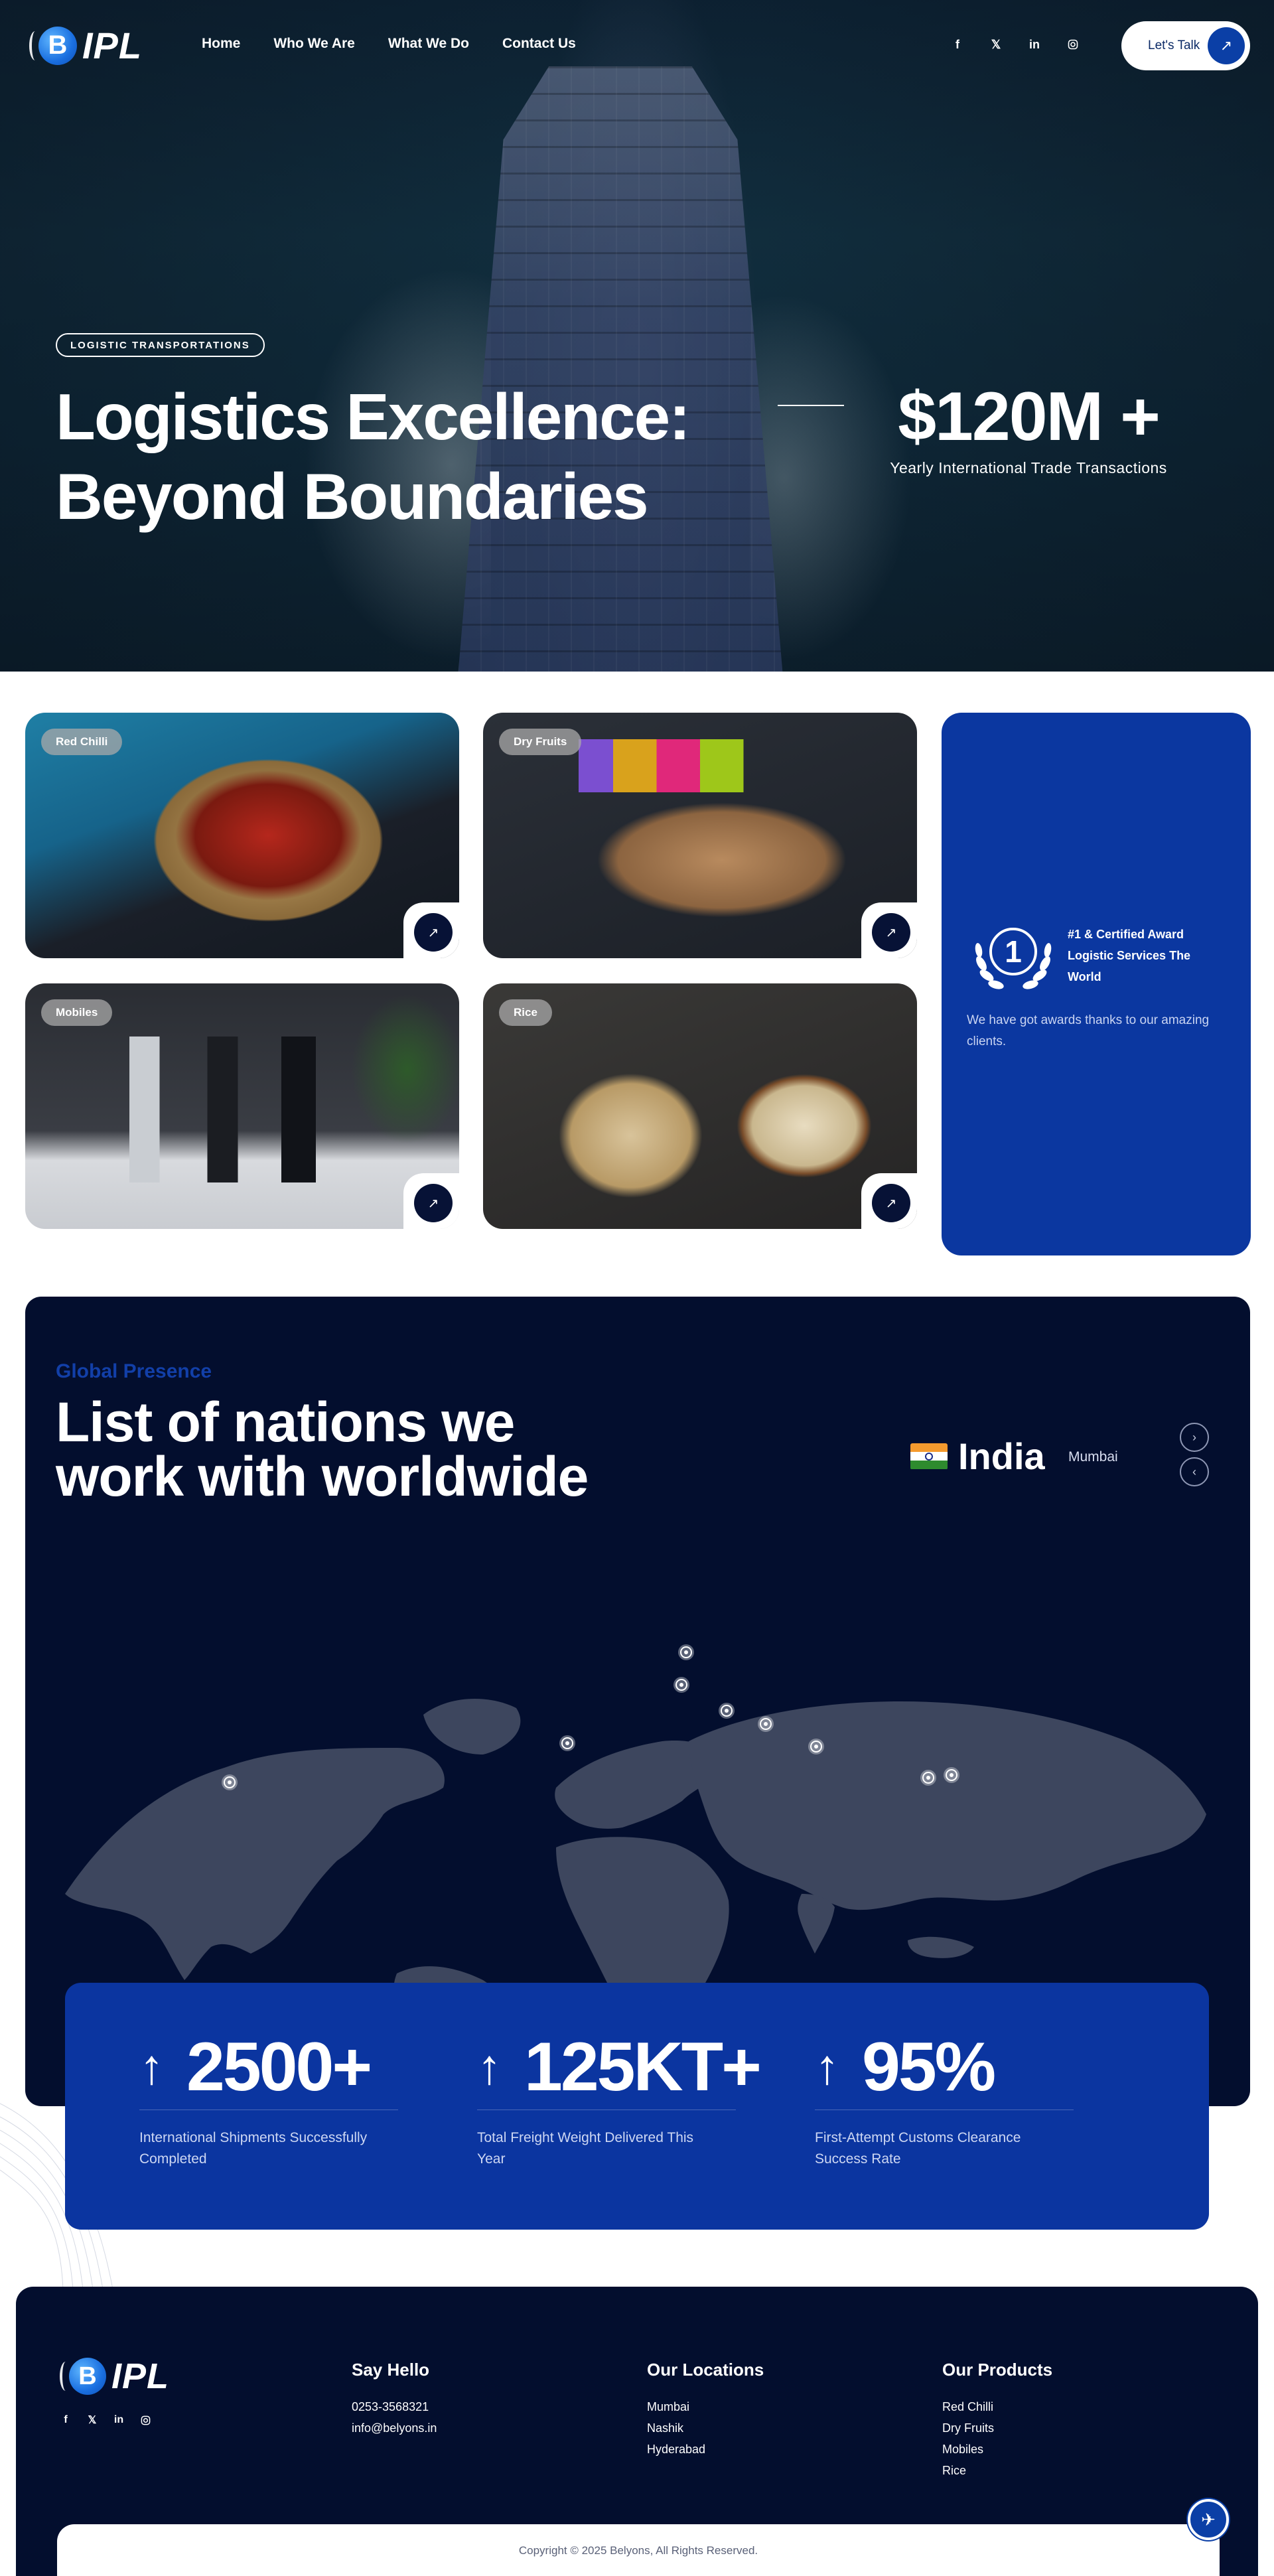 This screenshot has width=1274, height=2576. I want to click on footer-link: Hyderabad, so click(706, 2449).